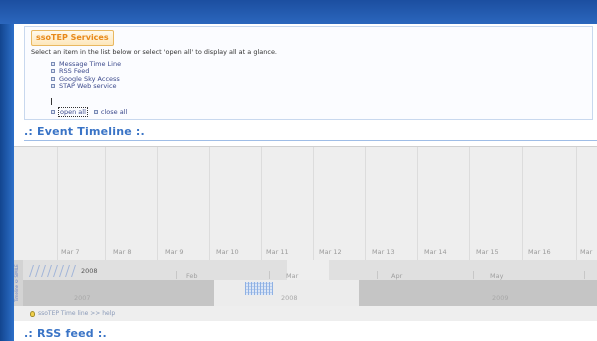  Describe the element at coordinates (89, 112) in the screenshot. I see `services-actions: open all close all` at that location.